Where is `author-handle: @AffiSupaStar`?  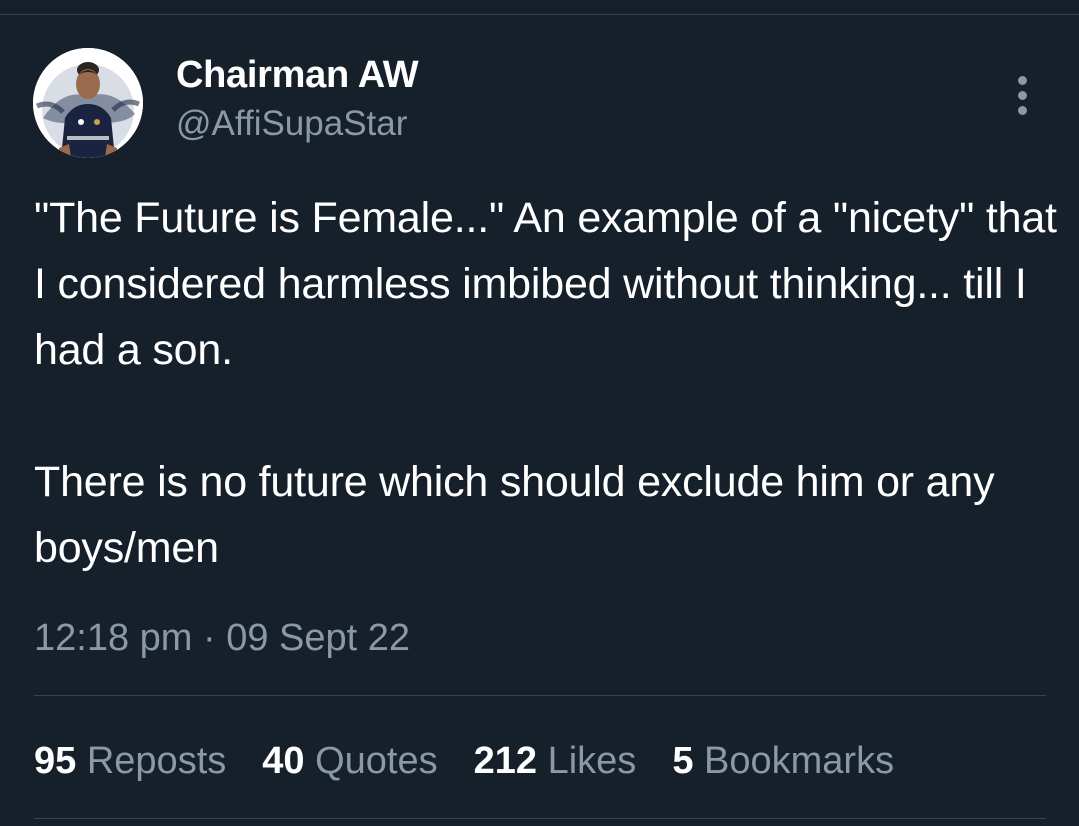
author-handle: @AffiSupaStar is located at coordinates (291, 124).